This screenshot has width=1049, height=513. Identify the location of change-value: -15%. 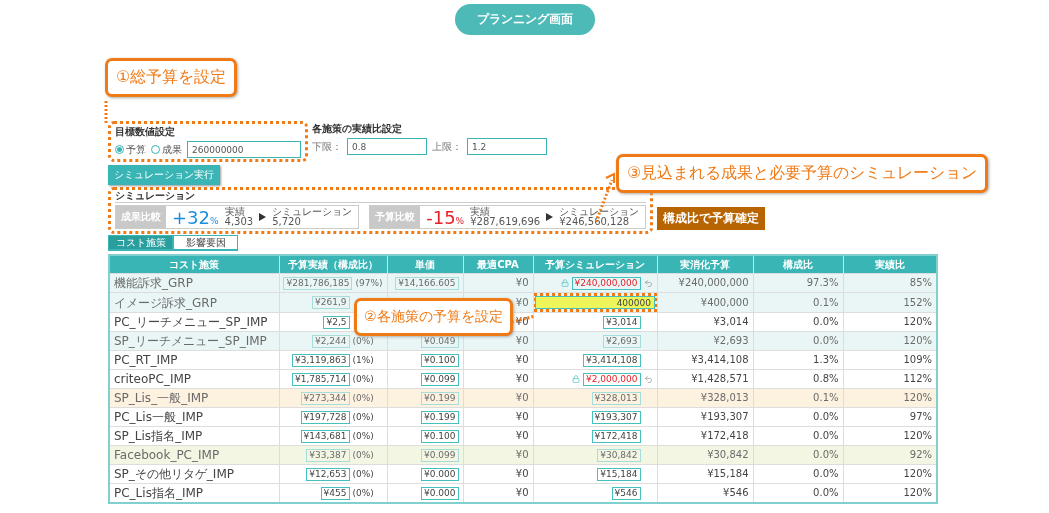
(445, 217).